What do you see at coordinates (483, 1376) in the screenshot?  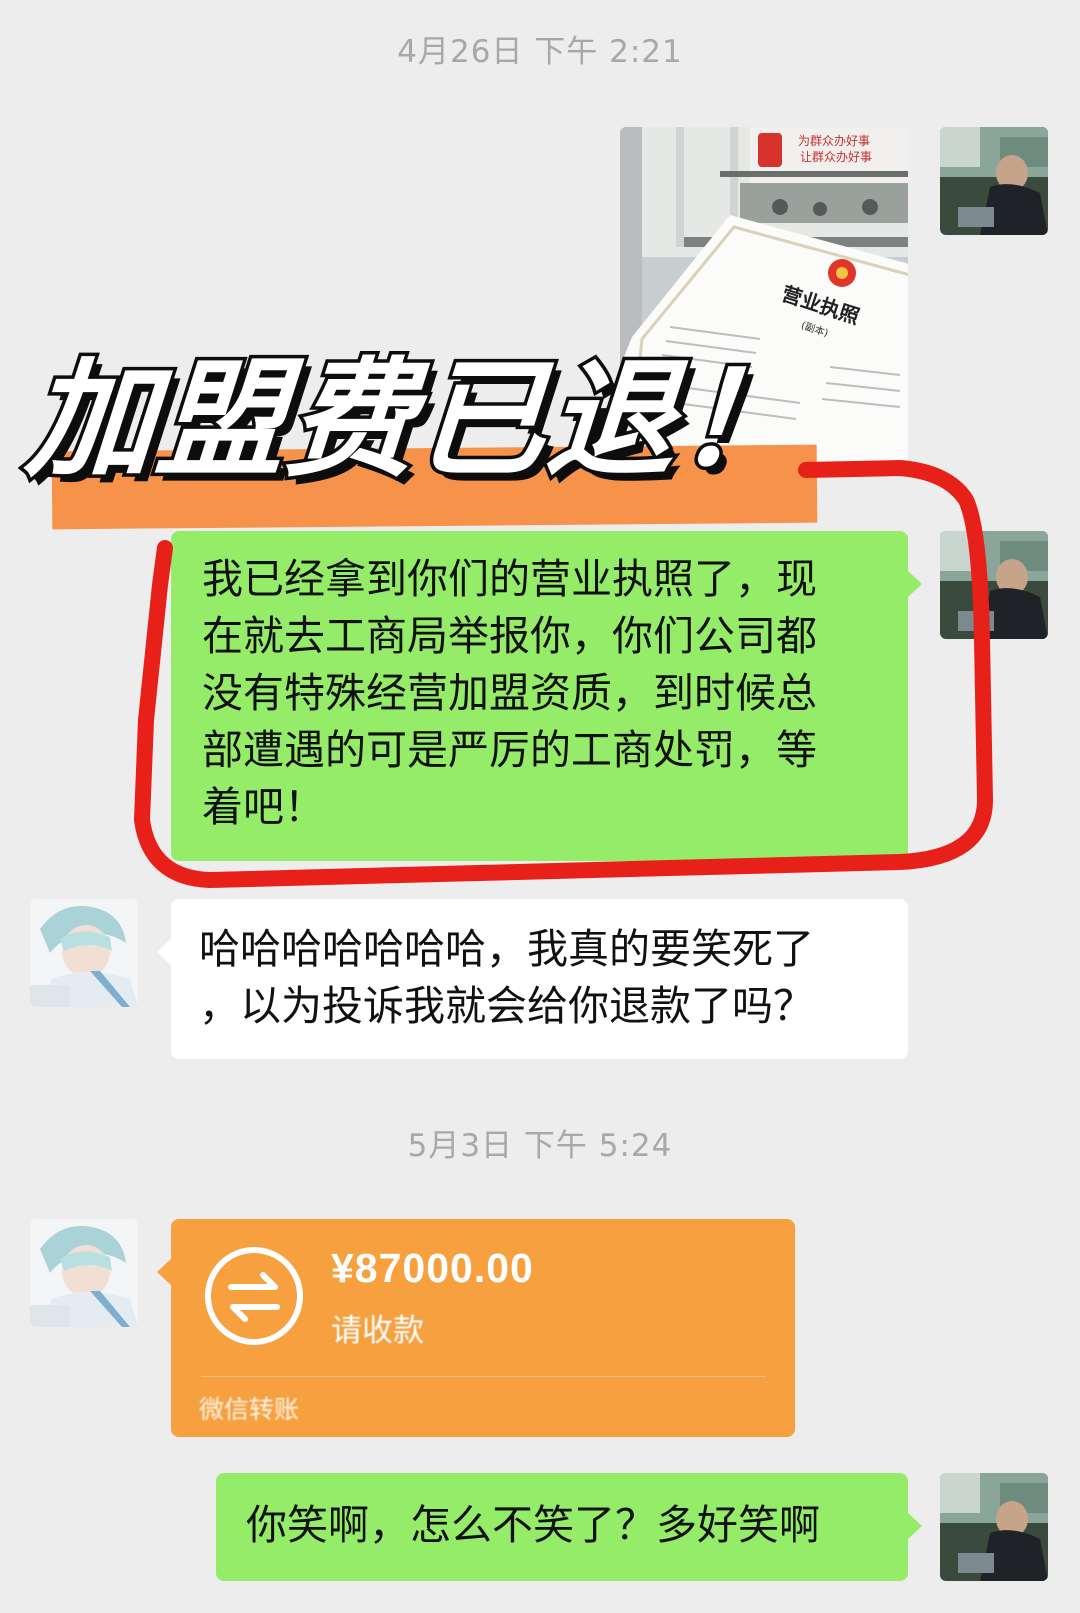 I see `divider` at bounding box center [483, 1376].